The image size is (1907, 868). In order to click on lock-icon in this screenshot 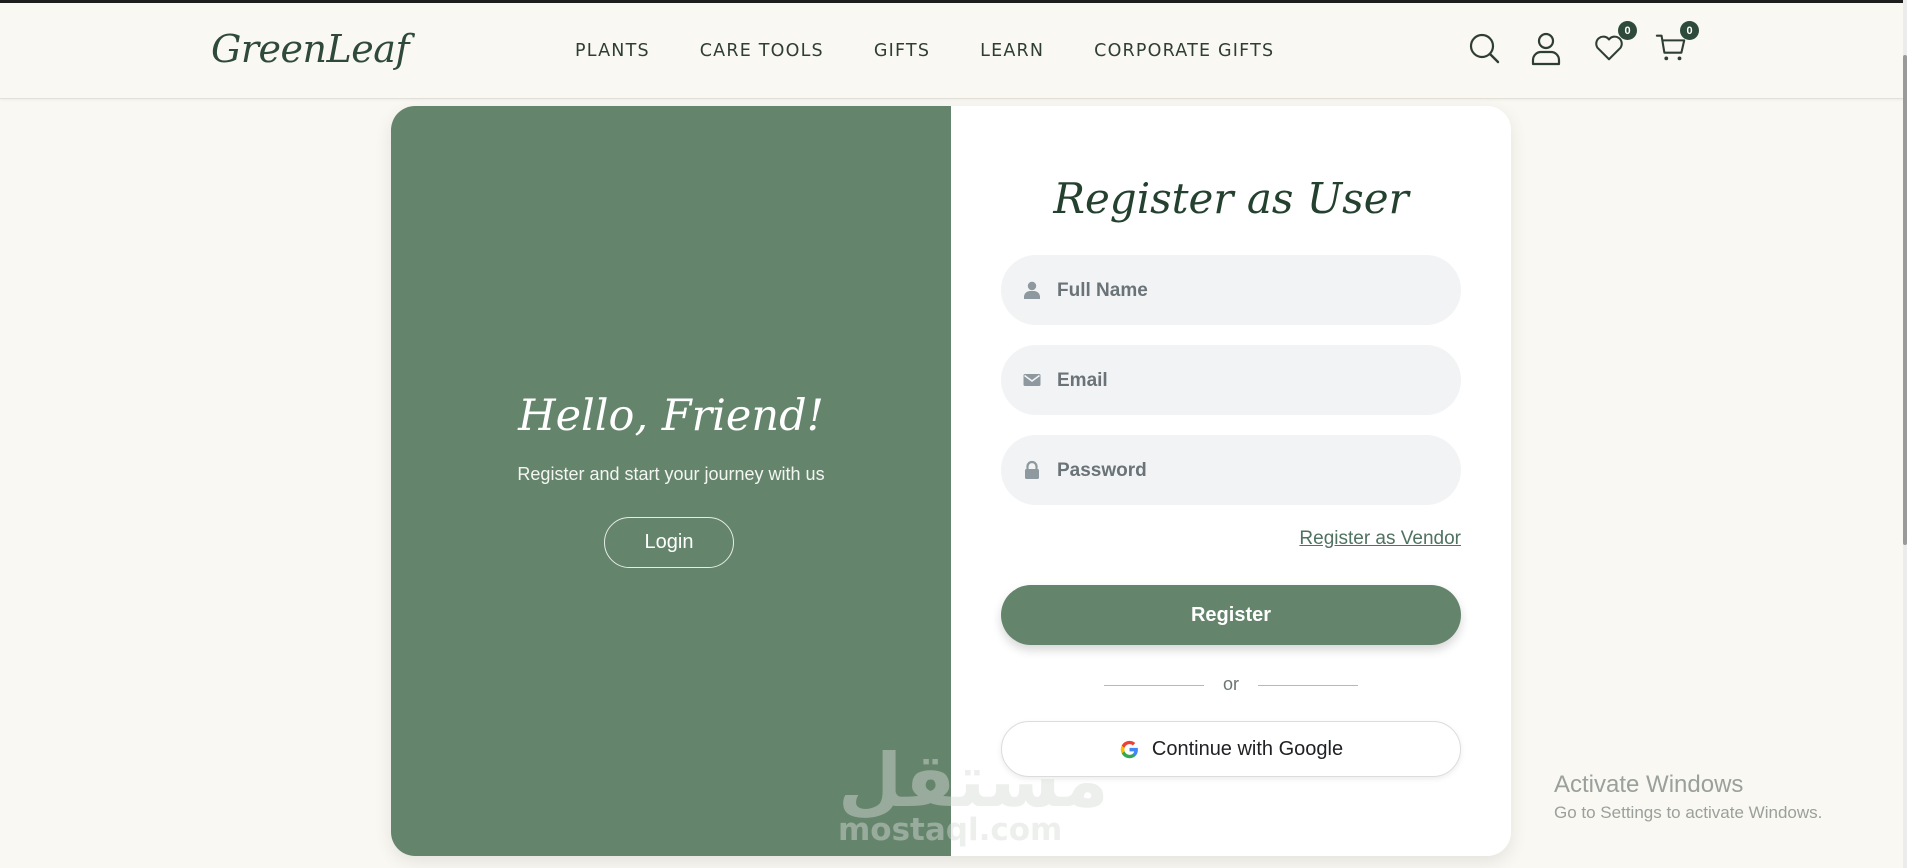, I will do `click(1032, 469)`.